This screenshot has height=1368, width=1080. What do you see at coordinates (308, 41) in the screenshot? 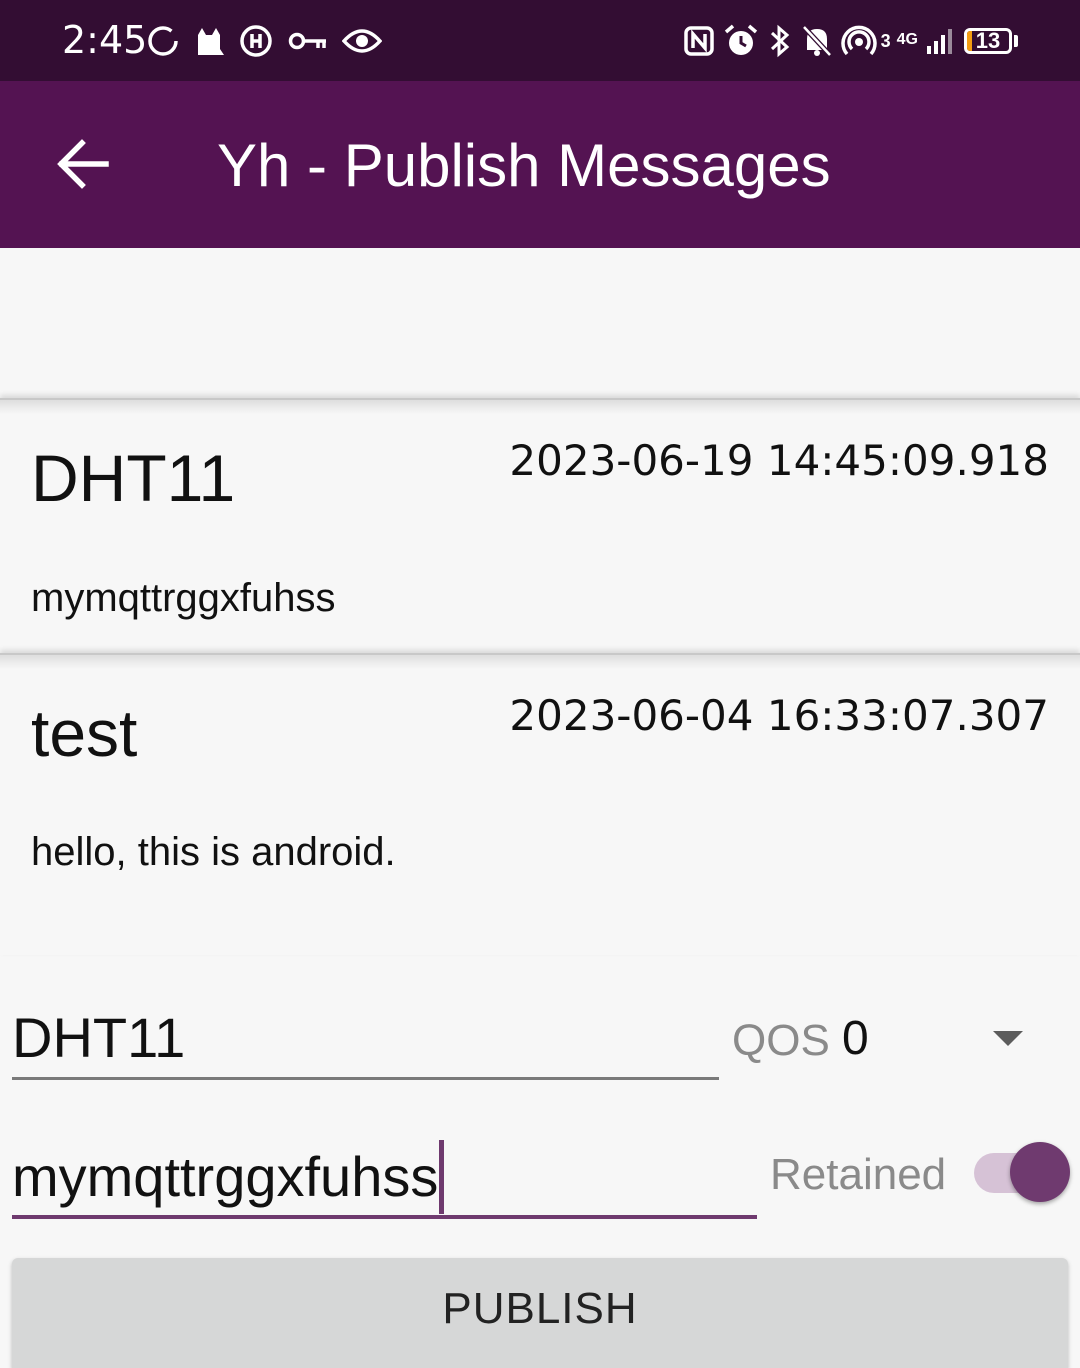
I see `vpn-key-icon` at bounding box center [308, 41].